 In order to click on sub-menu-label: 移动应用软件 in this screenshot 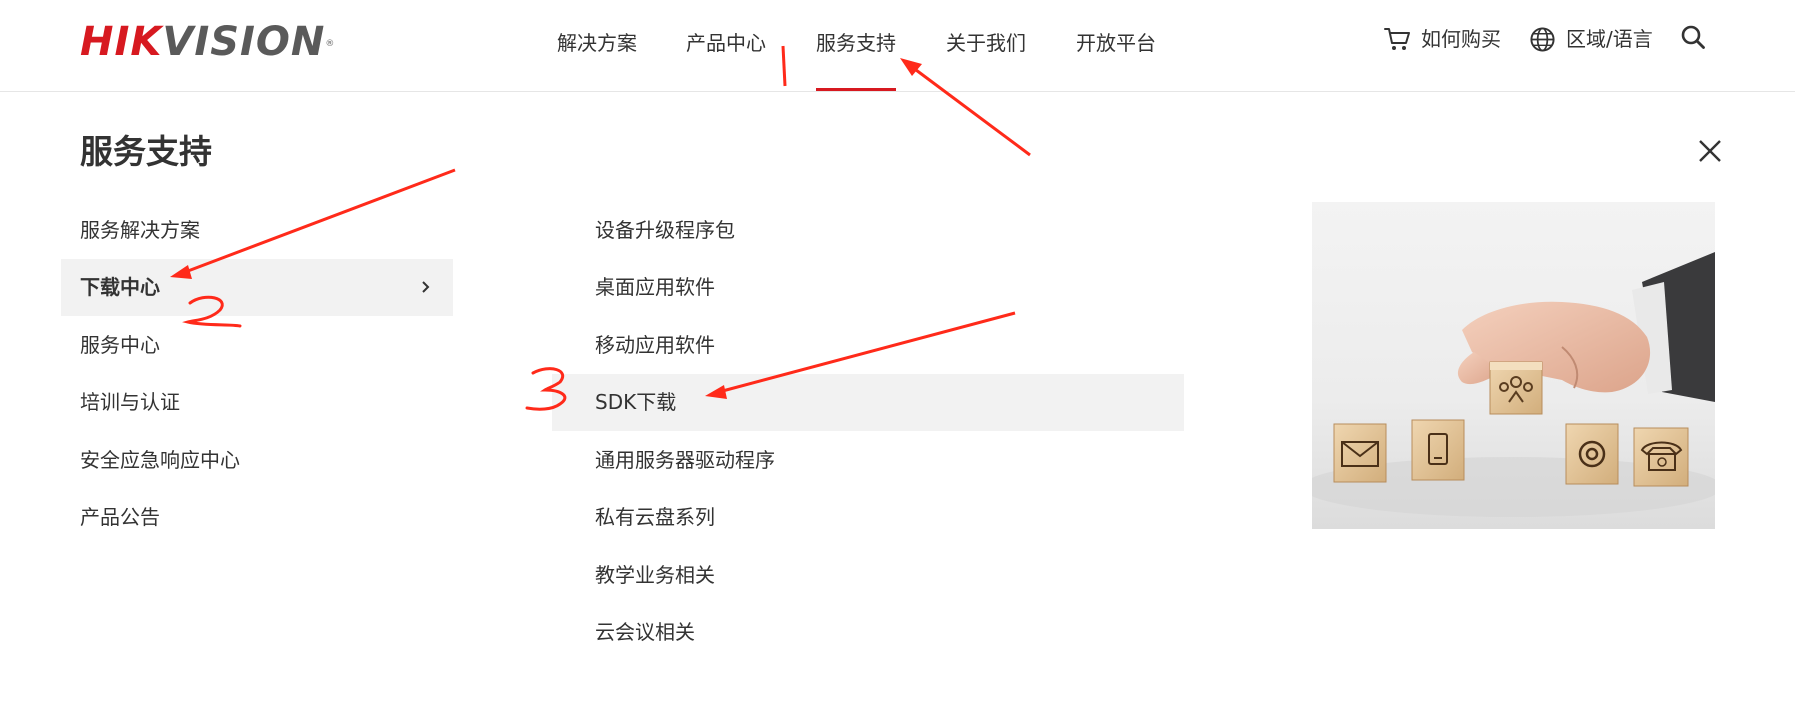, I will do `click(655, 345)`.